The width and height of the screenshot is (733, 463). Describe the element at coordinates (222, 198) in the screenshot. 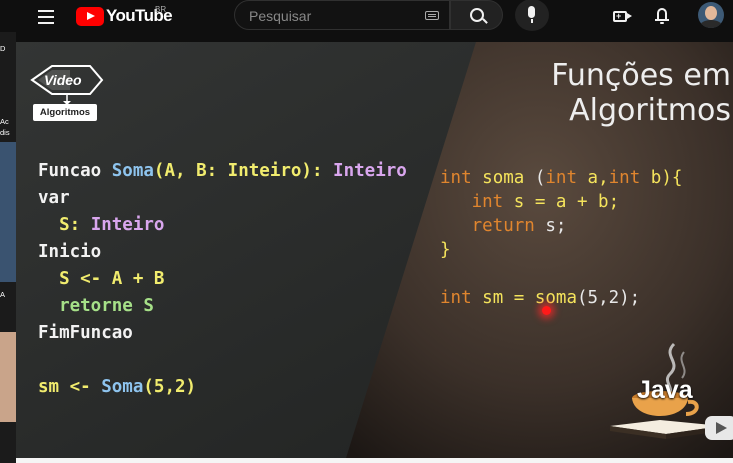

I see `pseudo-line: var` at that location.